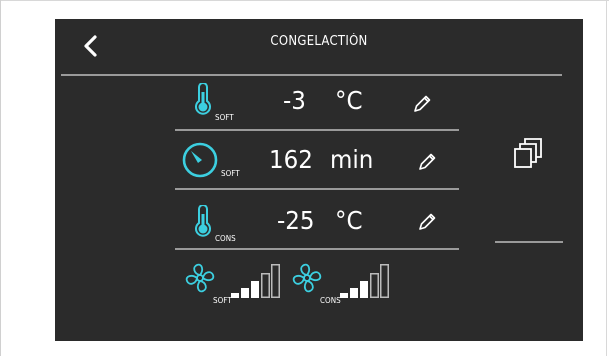 The width and height of the screenshot is (609, 356). What do you see at coordinates (330, 300) in the screenshot?
I see `fan-cons-sub: CONS` at bounding box center [330, 300].